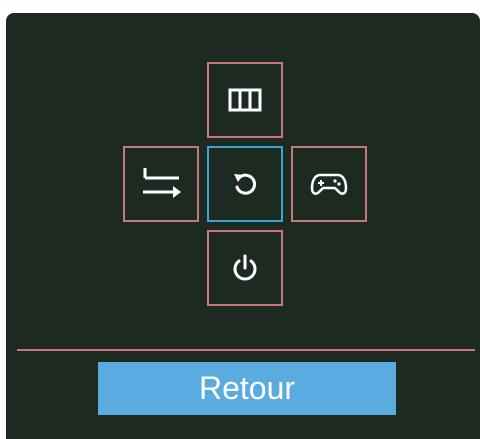 The image size is (480, 439). I want to click on back-button: Retour, so click(247, 388).